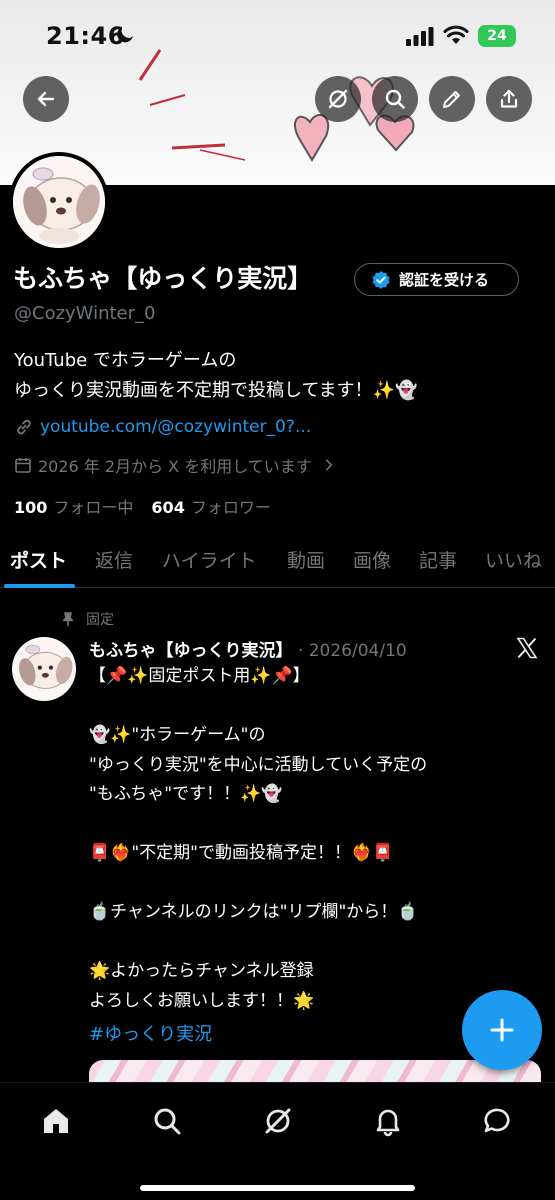  Describe the element at coordinates (277, 35) in the screenshot. I see `status-bar: 21:46 24` at that location.